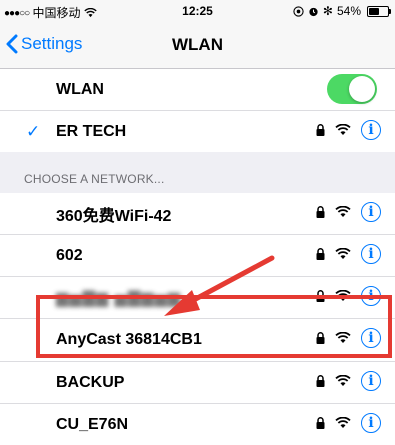 This screenshot has height=445, width=395. I want to click on status-bar: ●●●○○ 中国移动 12:25 ✻ 54%, so click(197, 11).